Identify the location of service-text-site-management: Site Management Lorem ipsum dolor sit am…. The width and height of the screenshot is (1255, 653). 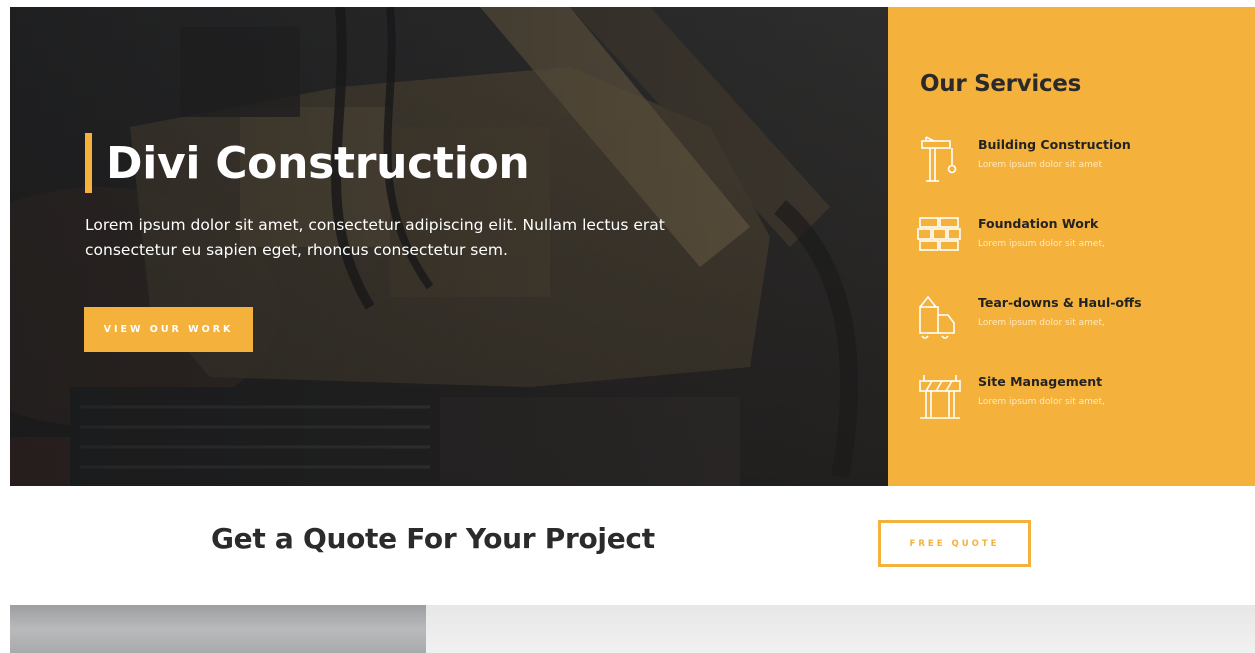
(1038, 402).